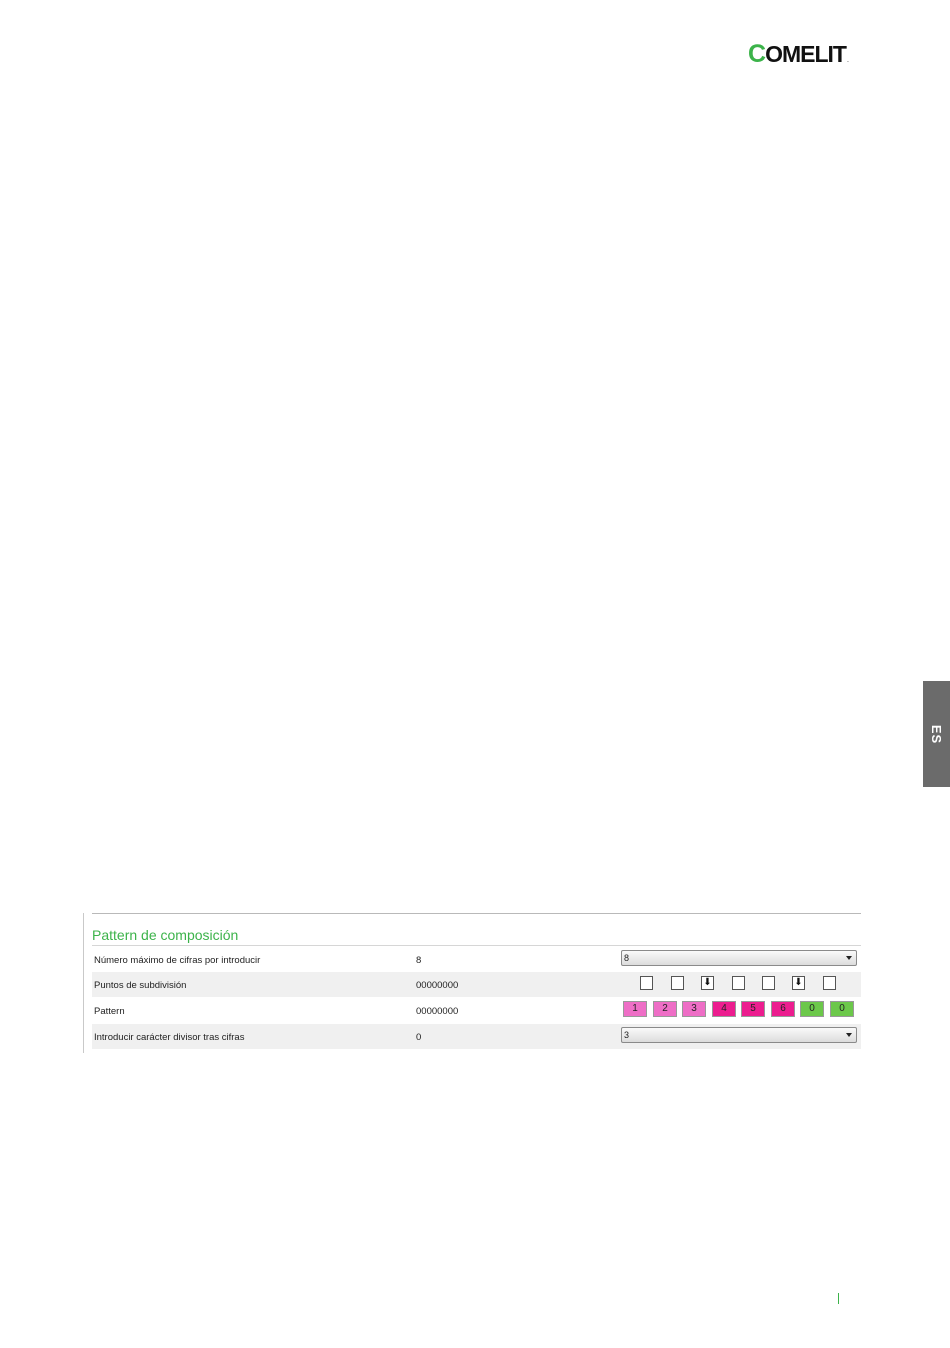 Image resolution: width=950 pixels, height=1348 pixels. What do you see at coordinates (724, 1009) in the screenshot?
I see `pattern-digit: 4` at bounding box center [724, 1009].